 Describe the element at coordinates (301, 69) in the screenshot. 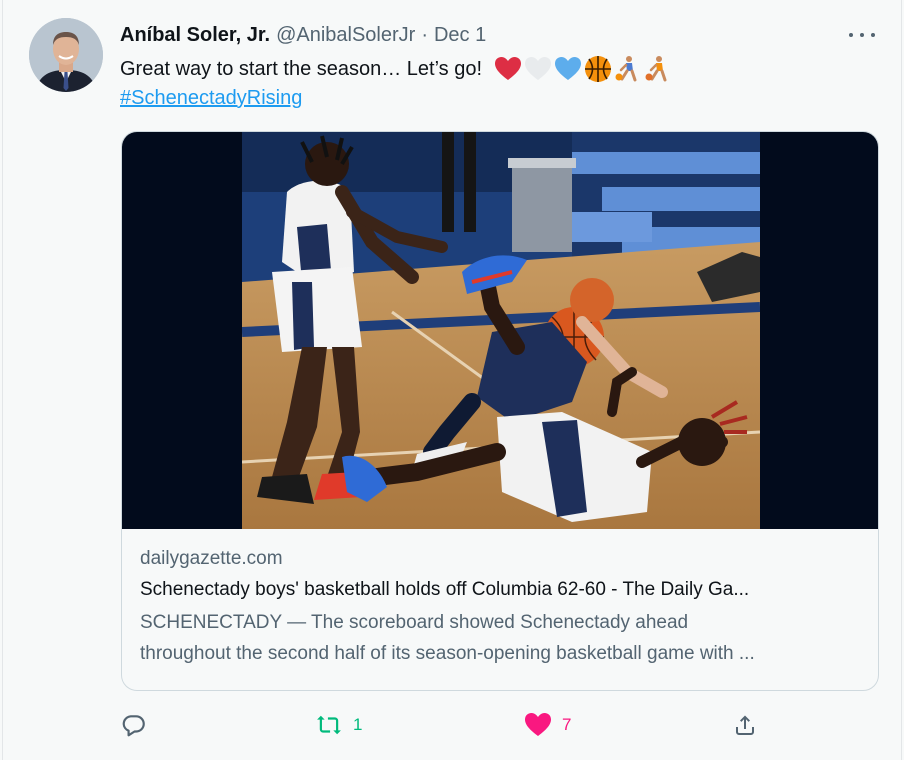

I see `tweet-text-body: Great way to start the season… Let’s go!` at that location.